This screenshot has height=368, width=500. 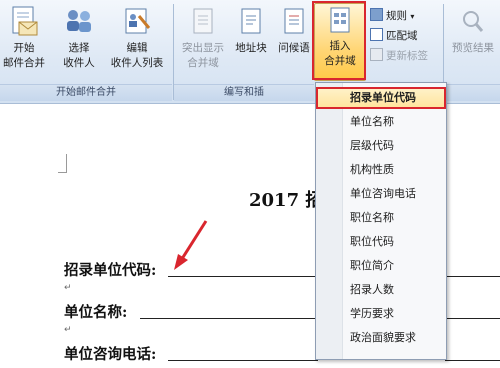 I want to click on highlight-fields-icon, so click(x=203, y=21).